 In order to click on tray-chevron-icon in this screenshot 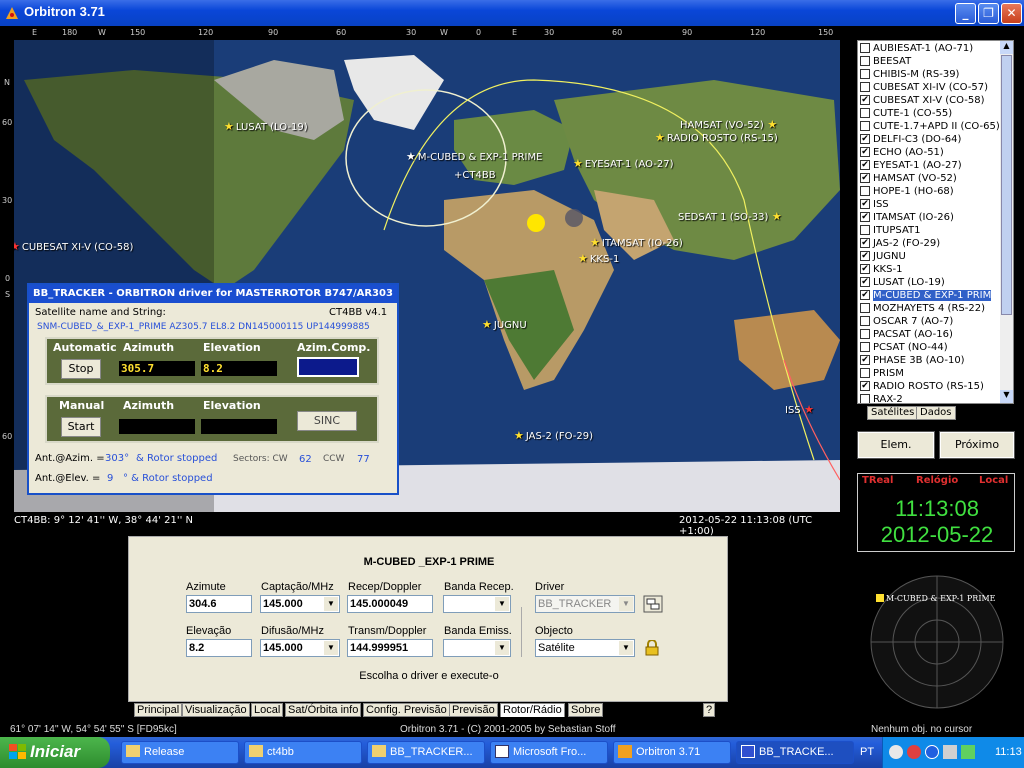, I will do `click(896, 752)`.